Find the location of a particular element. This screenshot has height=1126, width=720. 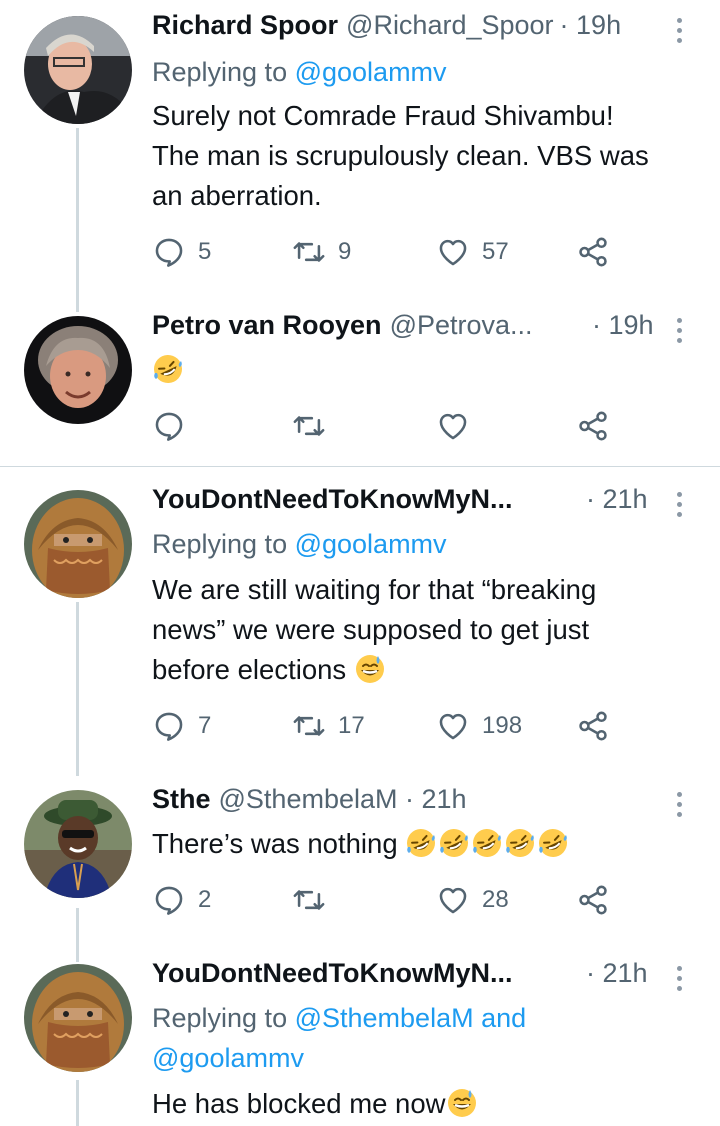

like-button is located at coordinates (453, 426).